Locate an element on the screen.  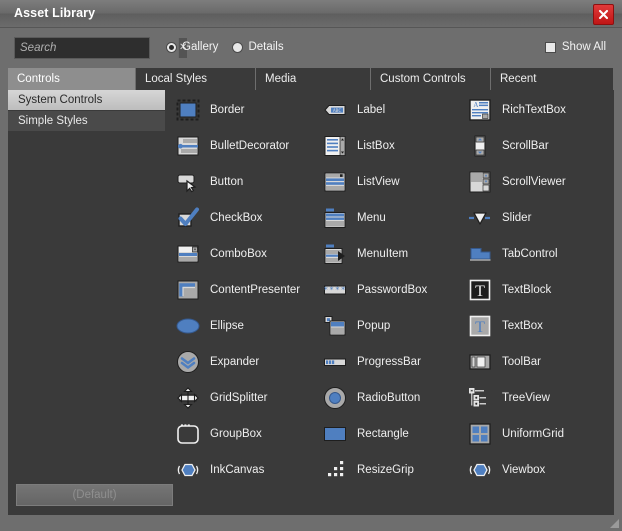
ellipse-icon is located at coordinates (188, 326).